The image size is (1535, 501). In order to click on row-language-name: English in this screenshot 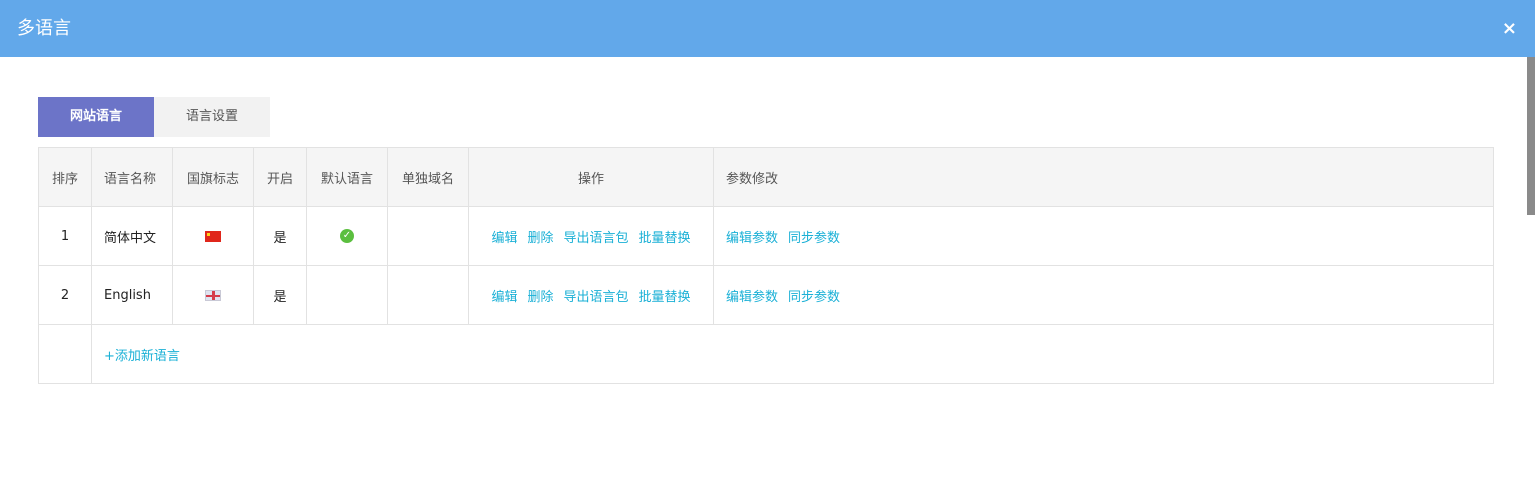, I will do `click(132, 295)`.